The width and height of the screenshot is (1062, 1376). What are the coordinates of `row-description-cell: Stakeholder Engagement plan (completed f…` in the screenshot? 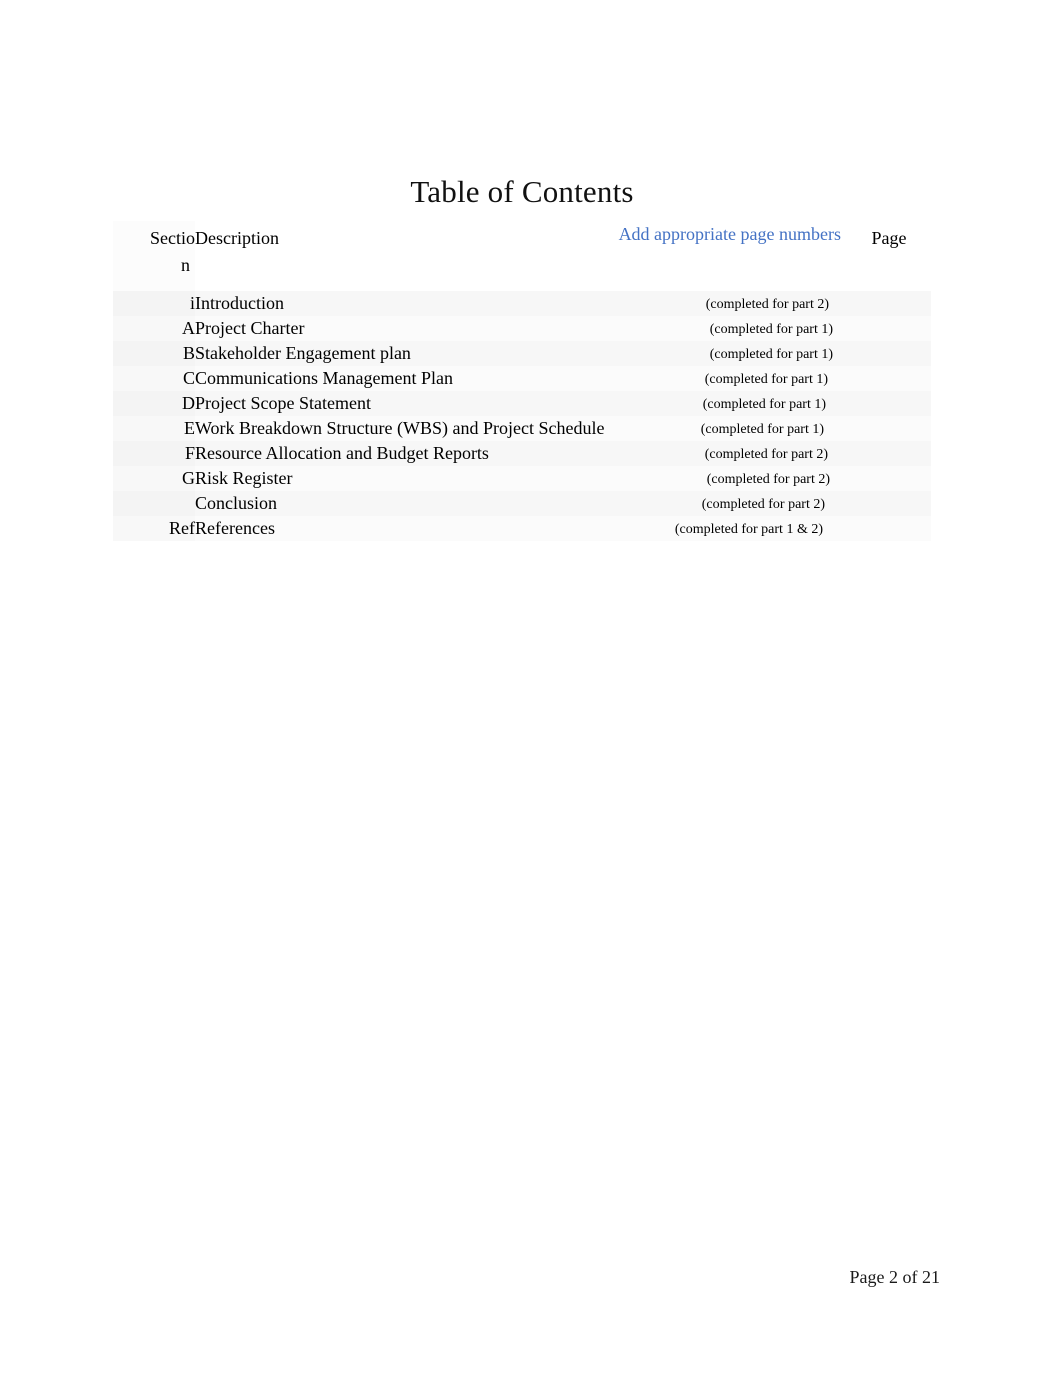 It's located at (521, 353).